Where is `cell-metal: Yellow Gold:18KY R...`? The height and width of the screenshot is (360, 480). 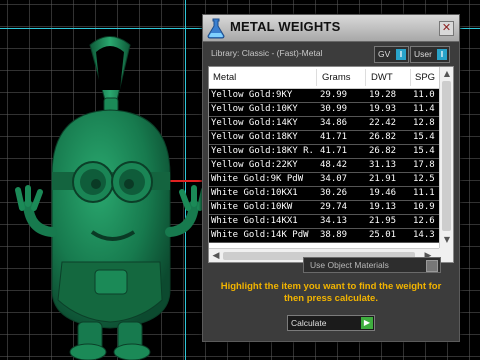 cell-metal: Yellow Gold:18KY R... is located at coordinates (262, 151).